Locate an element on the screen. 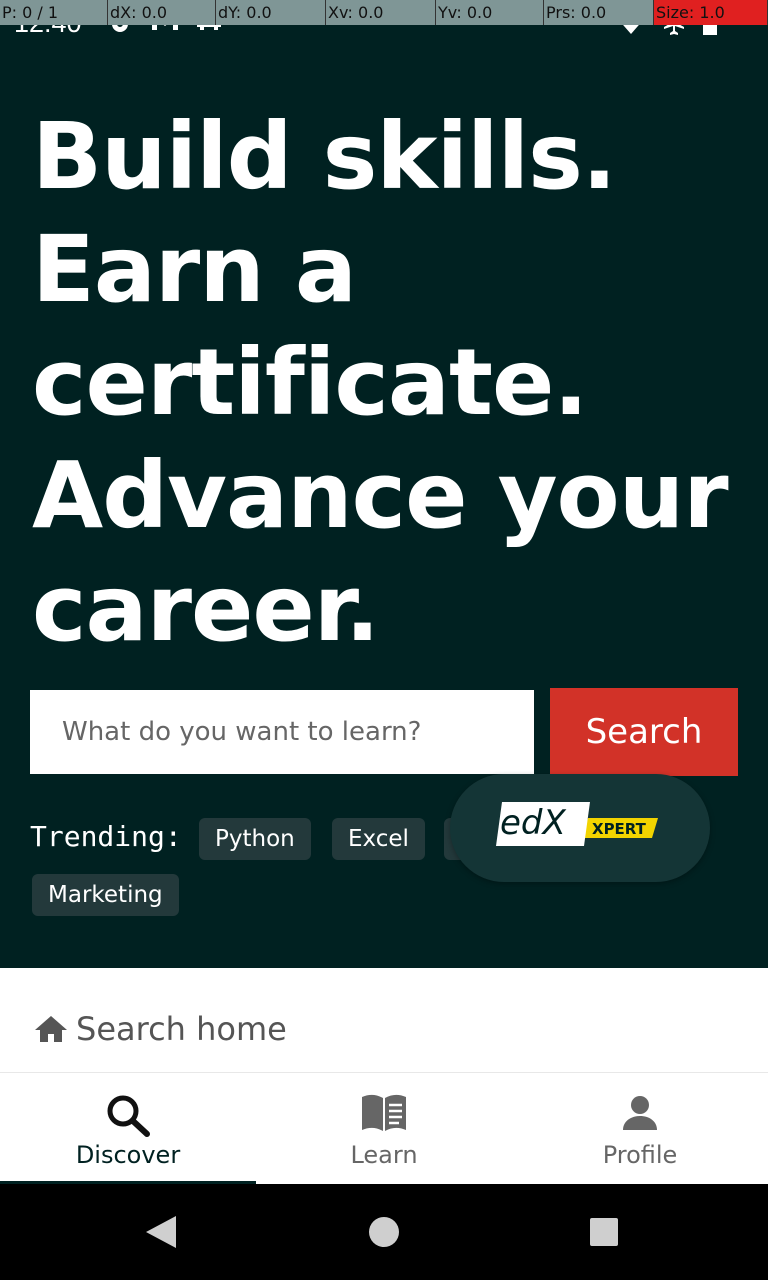 The width and height of the screenshot is (768, 1280). bottom-navigation: Discover Learn Profile is located at coordinates (384, 1128).